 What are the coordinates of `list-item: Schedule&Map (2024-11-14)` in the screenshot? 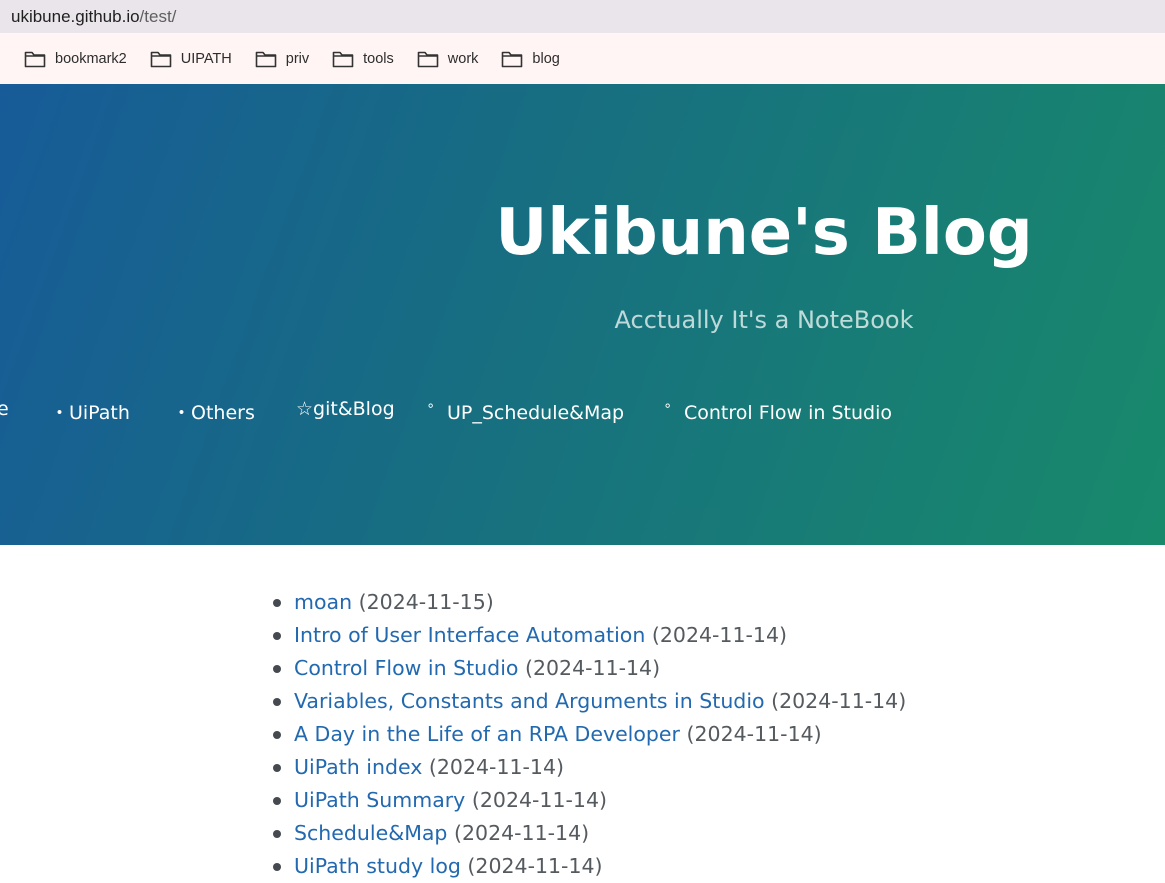 It's located at (589, 833).